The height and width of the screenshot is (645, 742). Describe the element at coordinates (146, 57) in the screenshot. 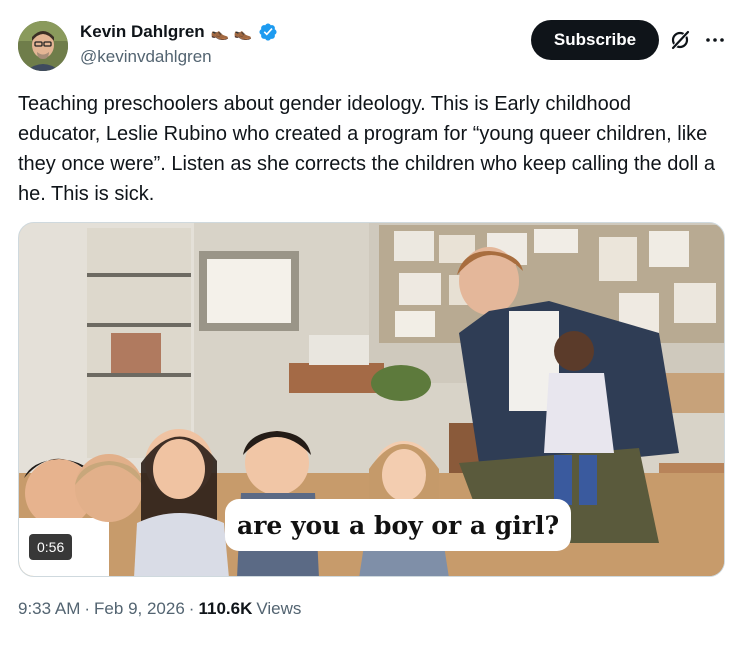

I see `author-handle: @kevinvdahlgren` at that location.